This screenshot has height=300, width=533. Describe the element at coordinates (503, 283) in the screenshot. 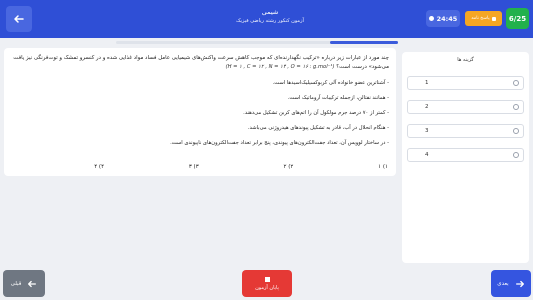

I see `next-label: بعدی` at that location.